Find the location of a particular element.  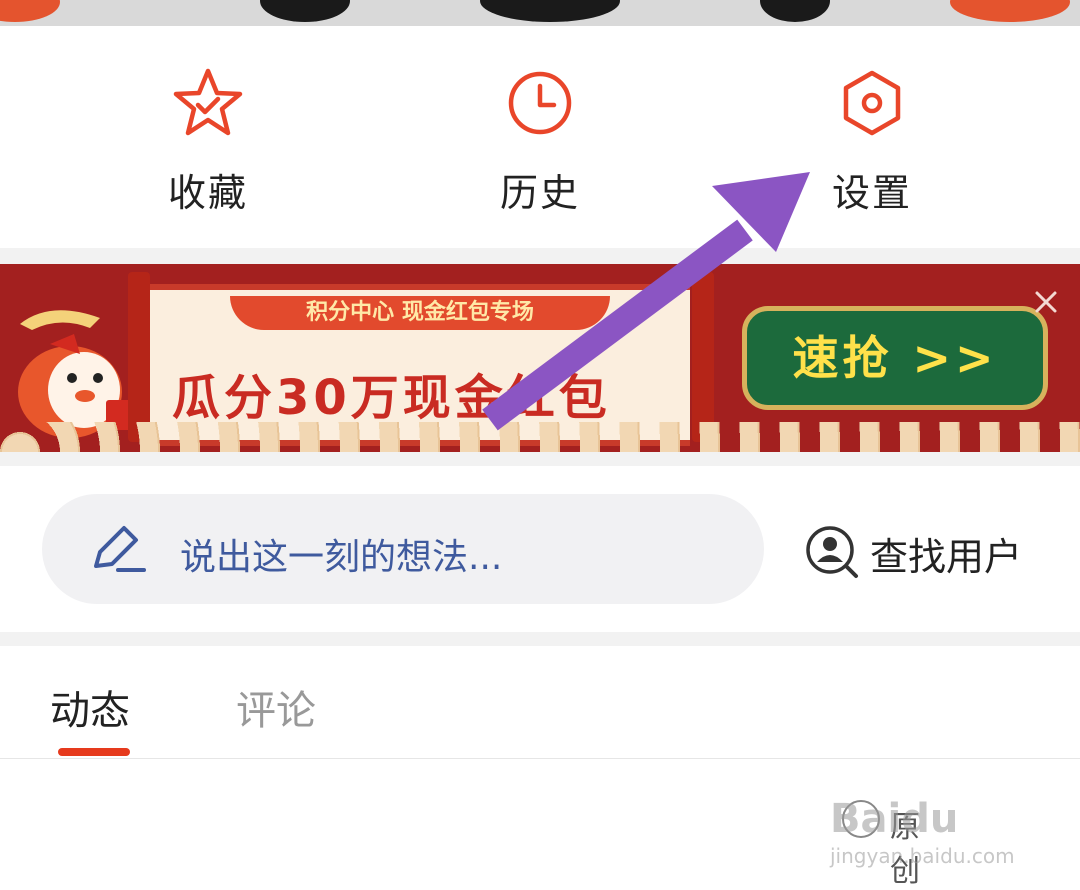

history-button: 历史 is located at coordinates (540, 141).